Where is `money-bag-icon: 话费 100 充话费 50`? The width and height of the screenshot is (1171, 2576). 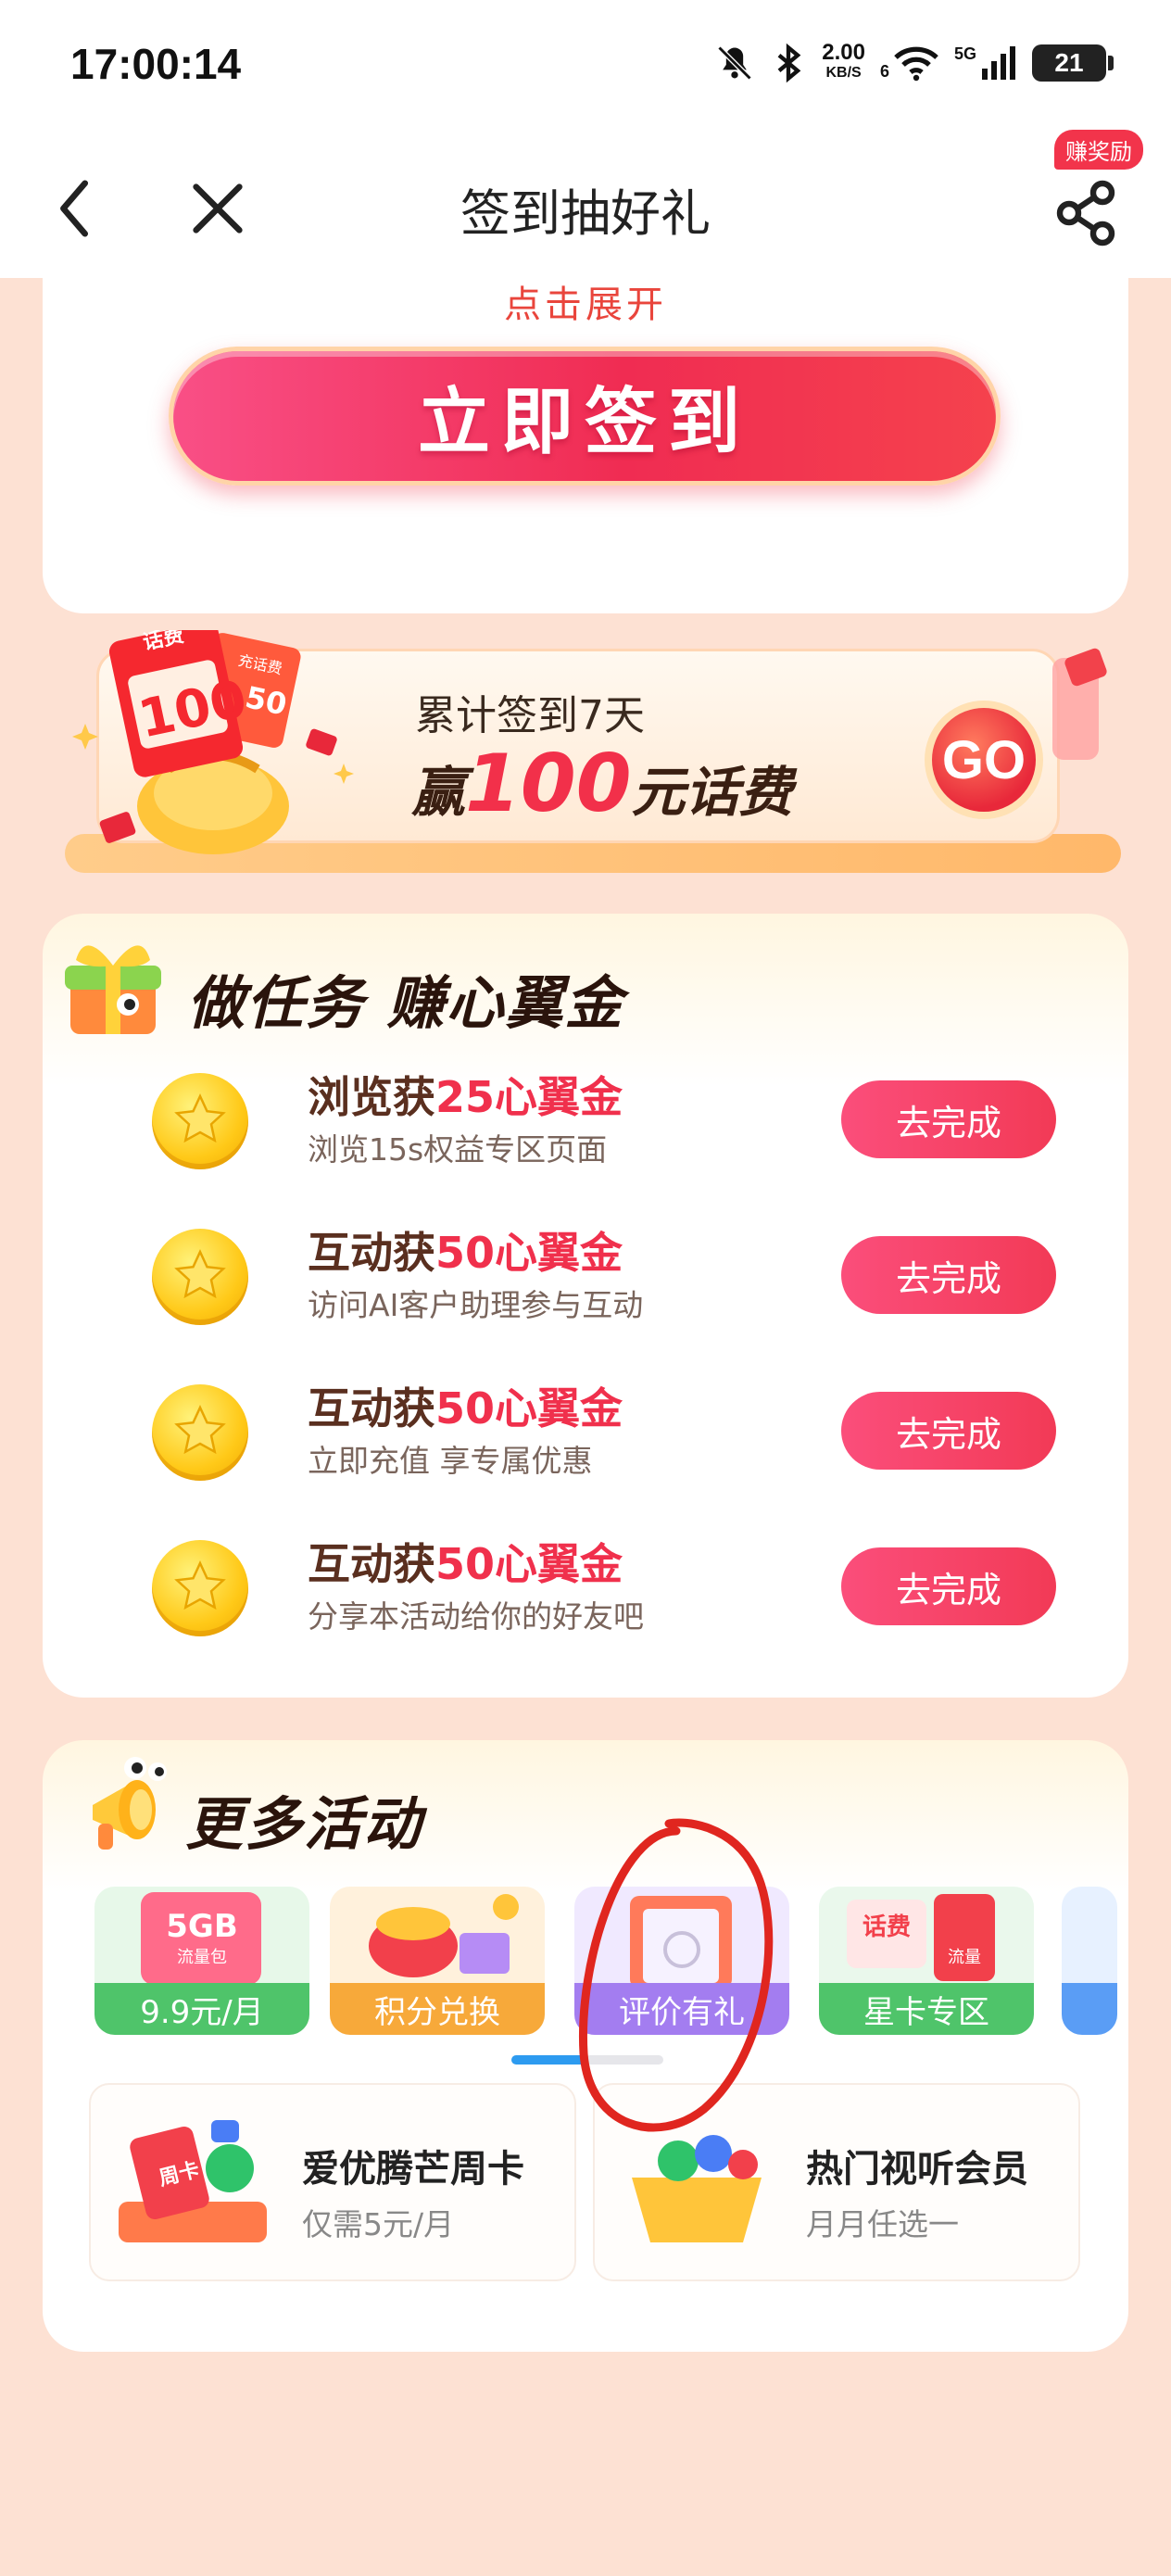 money-bag-icon: 话费 100 充话费 50 is located at coordinates (213, 742).